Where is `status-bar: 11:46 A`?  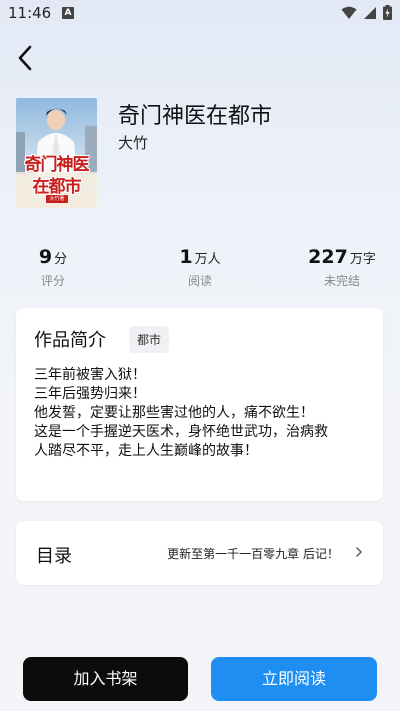
status-bar: 11:46 A is located at coordinates (200, 14).